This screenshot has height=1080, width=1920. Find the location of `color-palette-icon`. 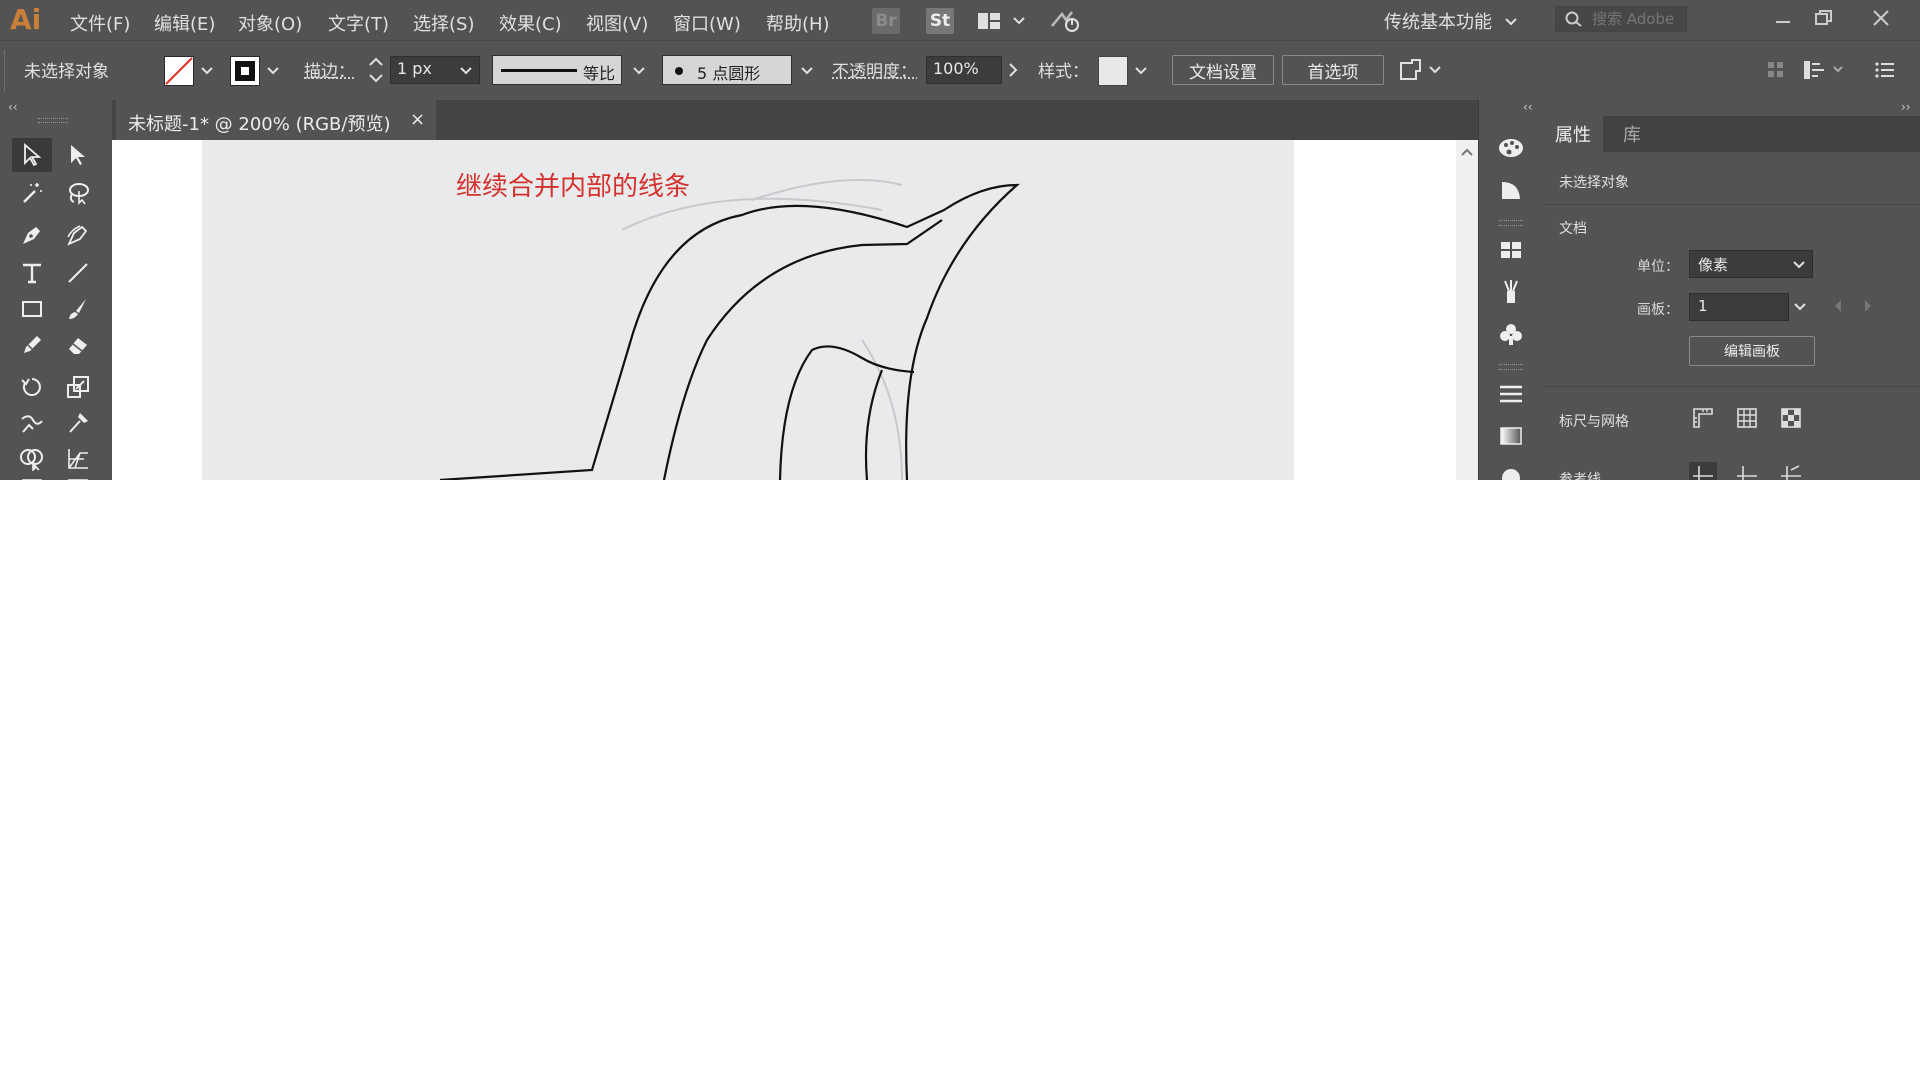

color-palette-icon is located at coordinates (1511, 148).